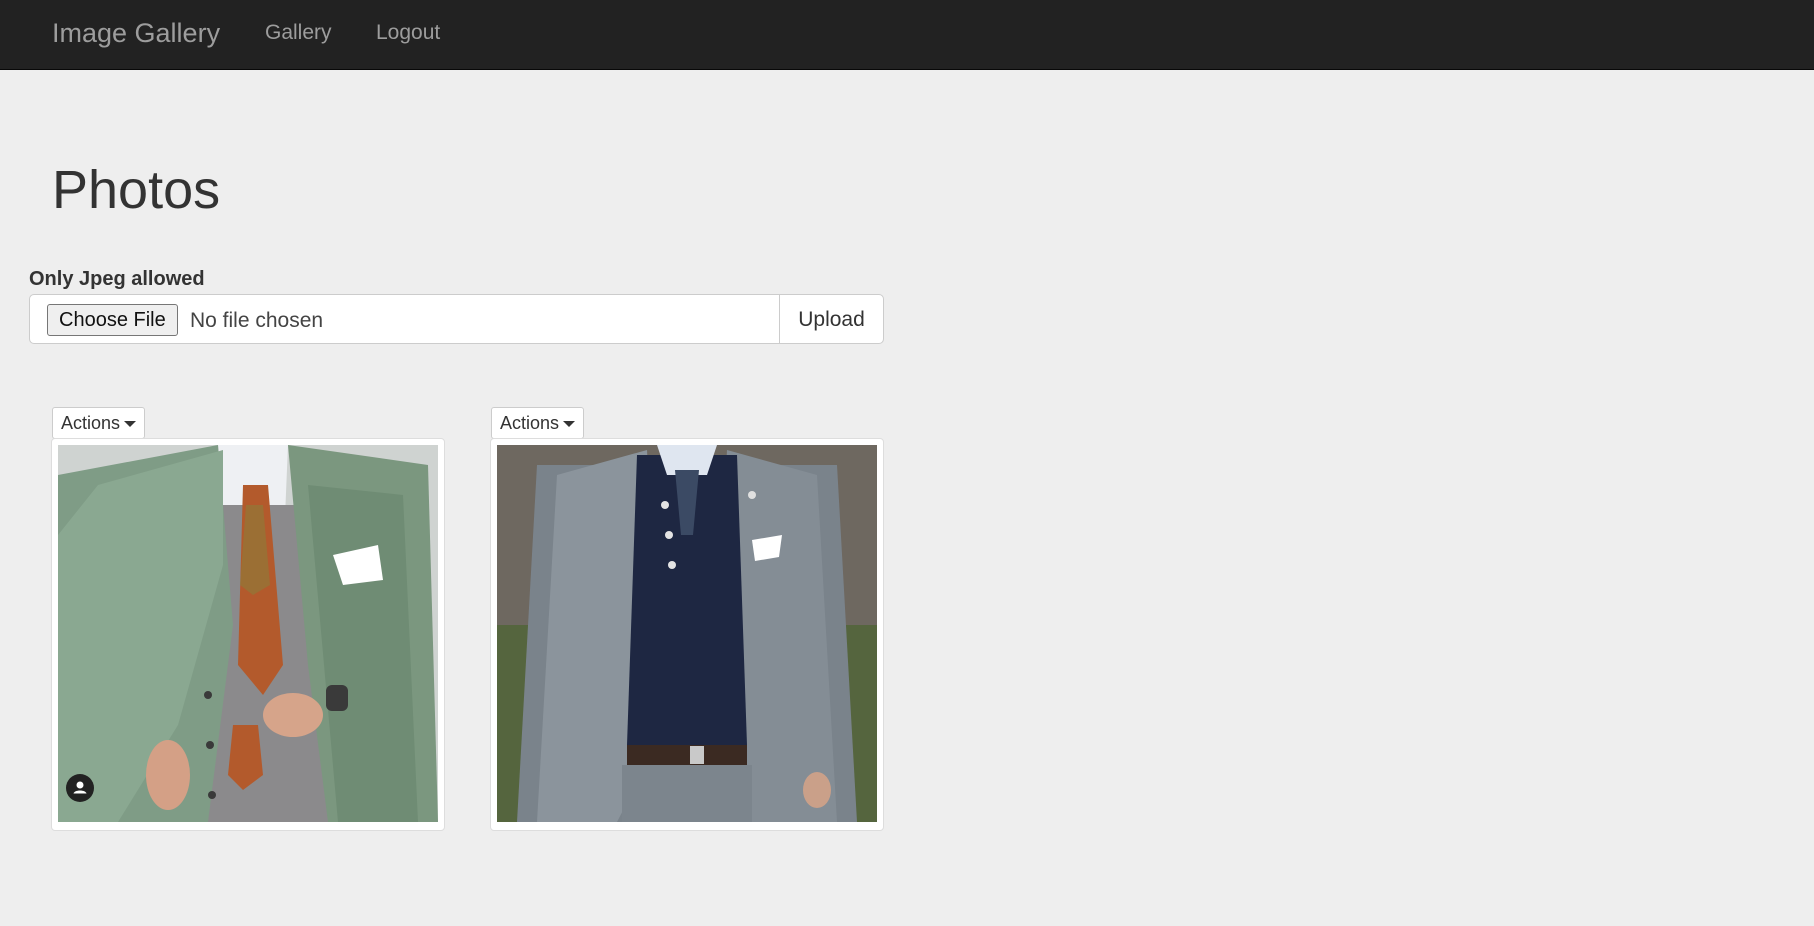  Describe the element at coordinates (831, 319) in the screenshot. I see `upload-button: Upload` at that location.